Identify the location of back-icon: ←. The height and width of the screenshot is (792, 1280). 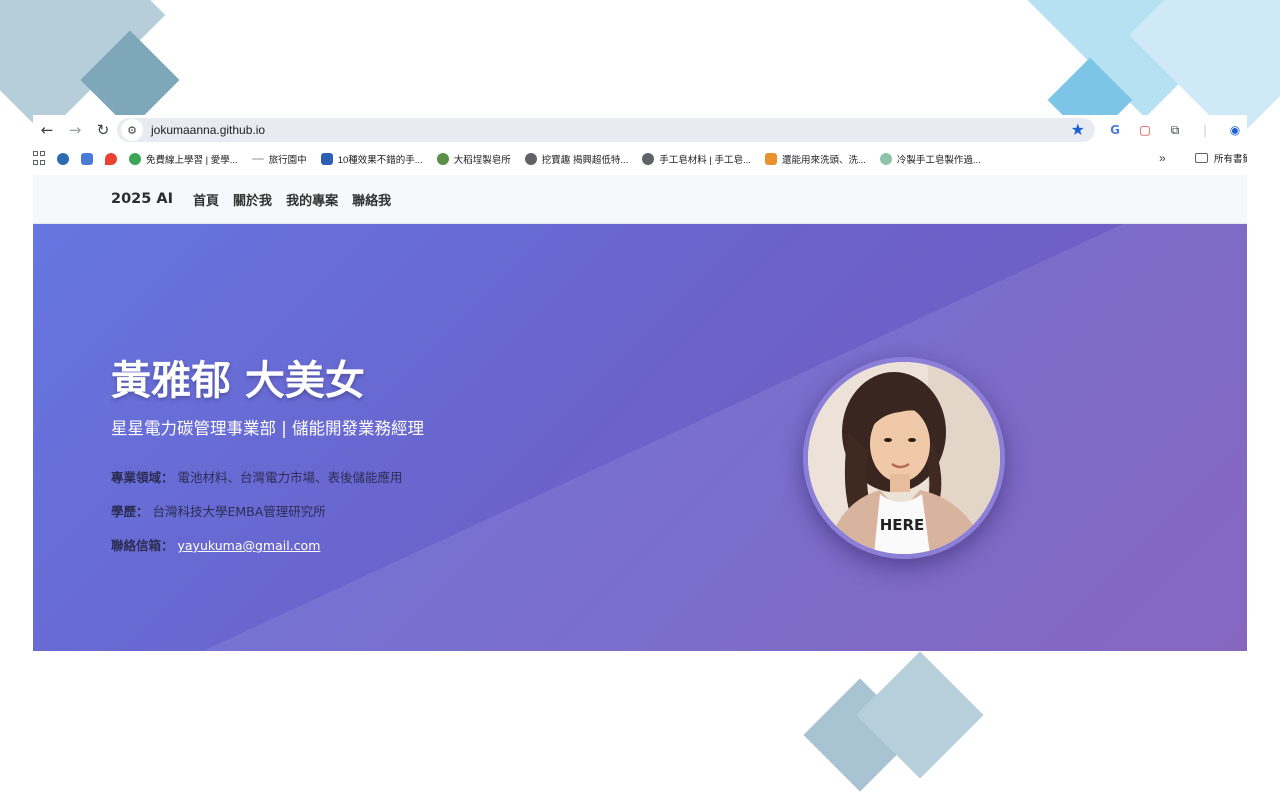
(47, 130).